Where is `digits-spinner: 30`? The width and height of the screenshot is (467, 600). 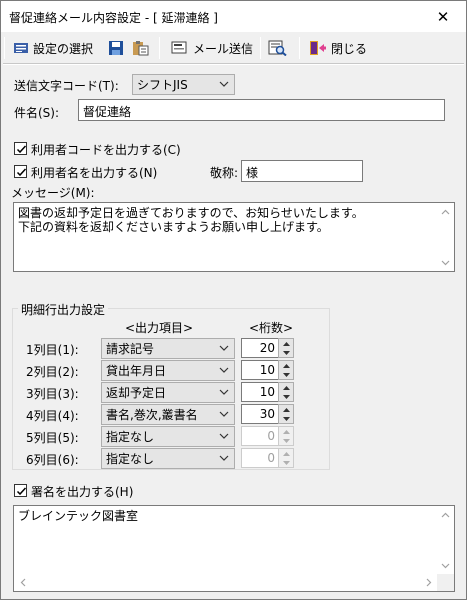
digits-spinner: 30 is located at coordinates (267, 414).